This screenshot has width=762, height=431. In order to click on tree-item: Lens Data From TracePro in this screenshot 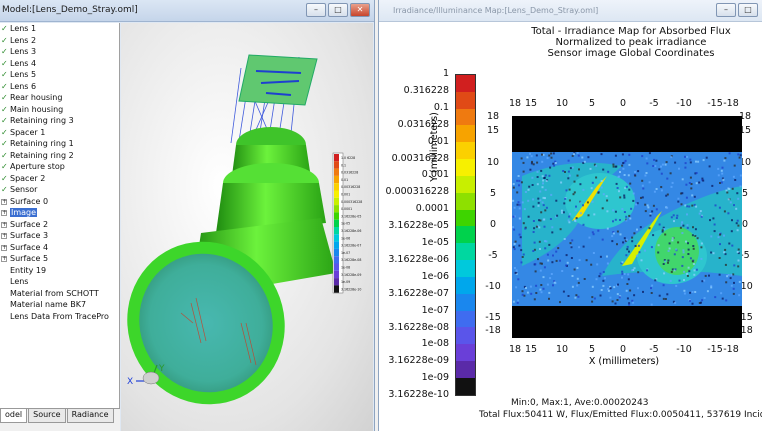, I will do `click(59, 317)`.